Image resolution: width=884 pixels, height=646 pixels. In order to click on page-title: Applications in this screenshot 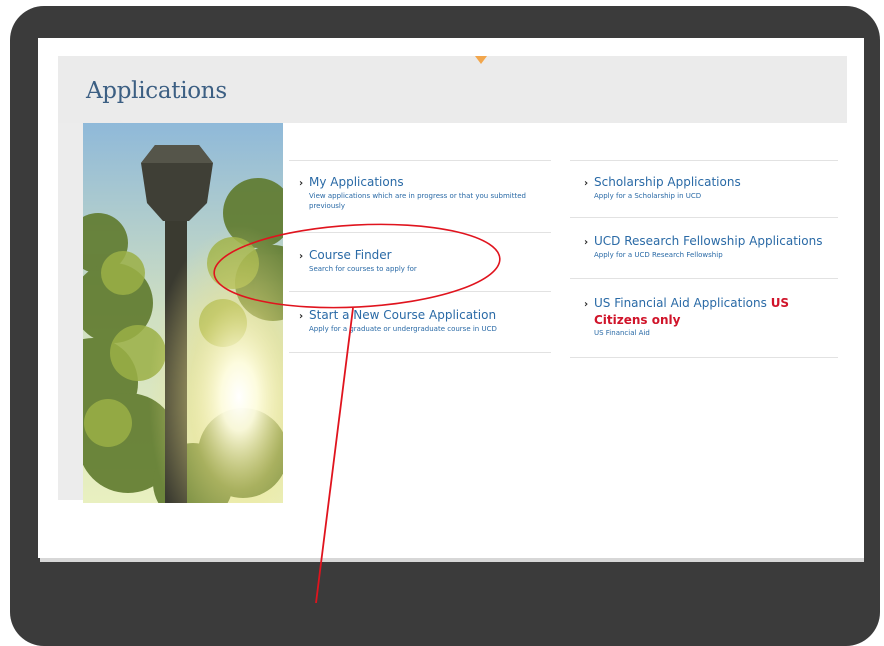, I will do `click(156, 91)`.